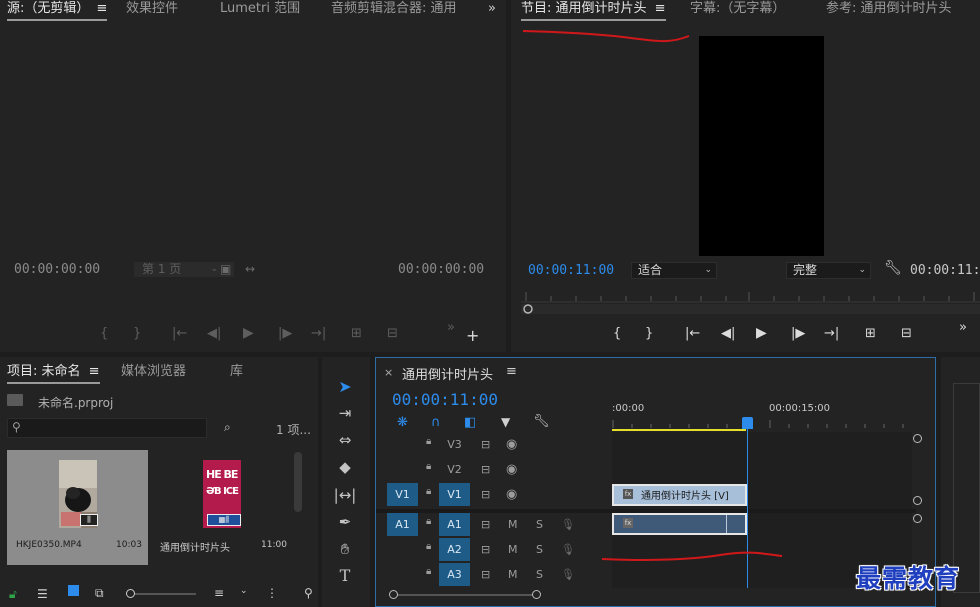 Image resolution: width=980 pixels, height=607 pixels. Describe the element at coordinates (402, 494) in the screenshot. I see `source-patch-v1: V1` at that location.